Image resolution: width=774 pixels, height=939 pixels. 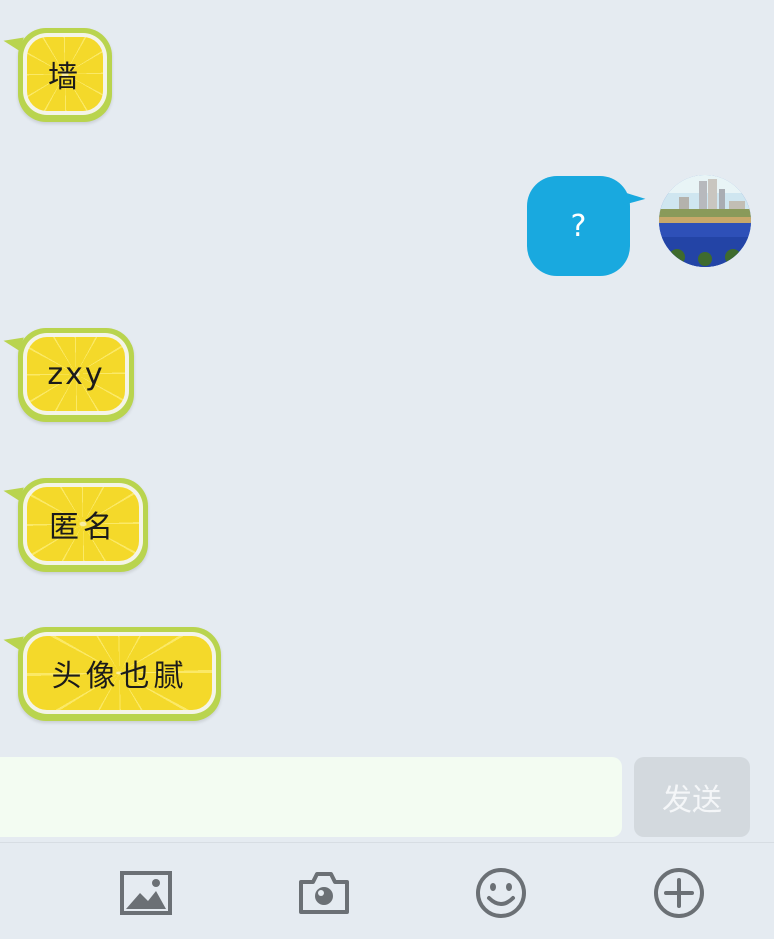 What do you see at coordinates (83, 527) in the screenshot?
I see `message-text: 匿名` at bounding box center [83, 527].